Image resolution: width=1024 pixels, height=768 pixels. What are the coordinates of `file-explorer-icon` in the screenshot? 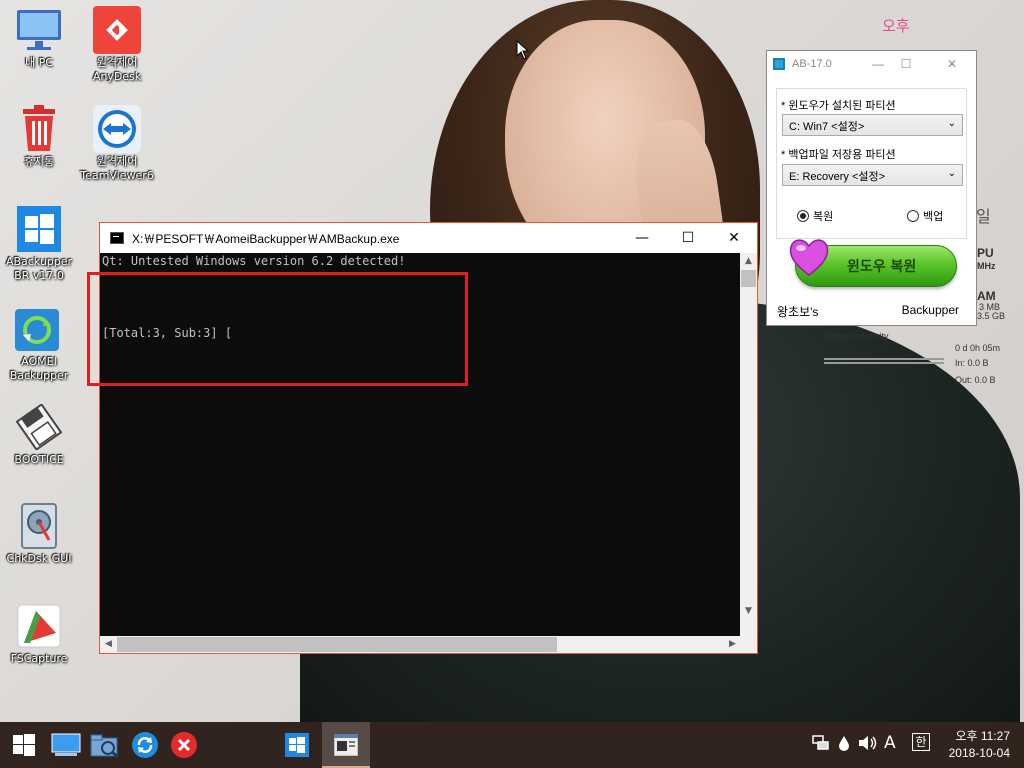 It's located at (104, 746).